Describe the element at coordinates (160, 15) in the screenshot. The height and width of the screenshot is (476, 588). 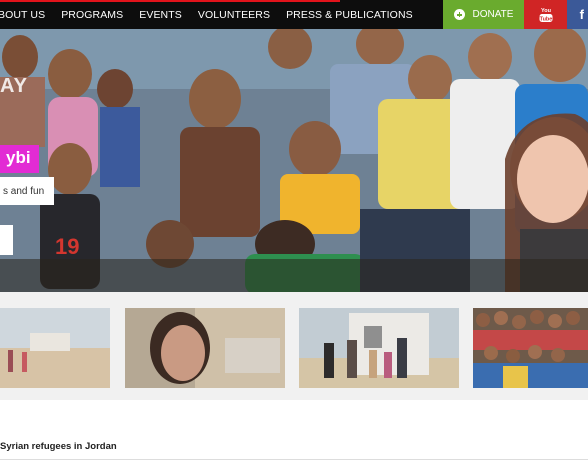
I see `nav-item-events: EVENTS` at that location.